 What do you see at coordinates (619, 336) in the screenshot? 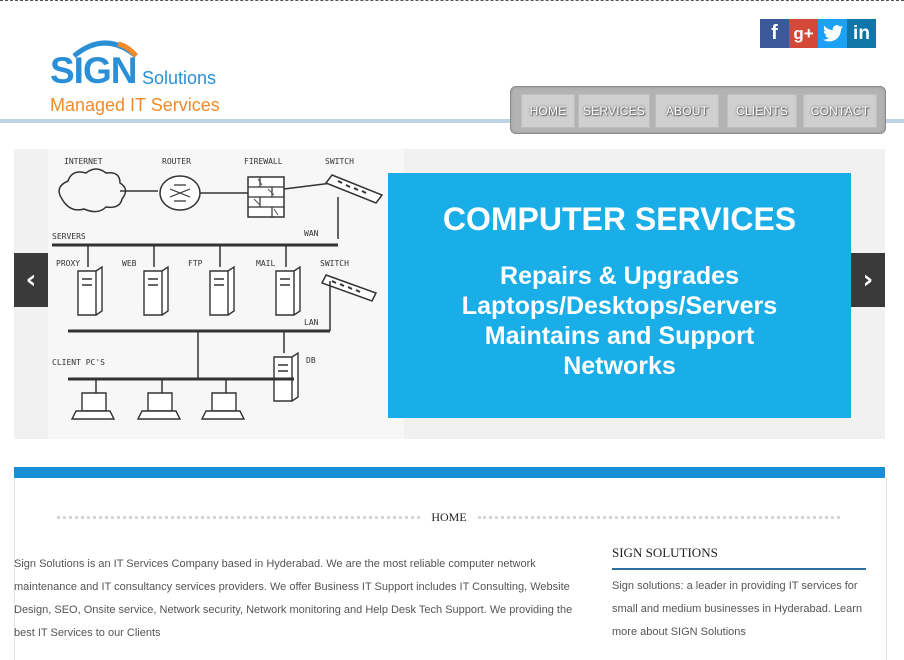
I see `promo-line: Maintains and Support` at bounding box center [619, 336].